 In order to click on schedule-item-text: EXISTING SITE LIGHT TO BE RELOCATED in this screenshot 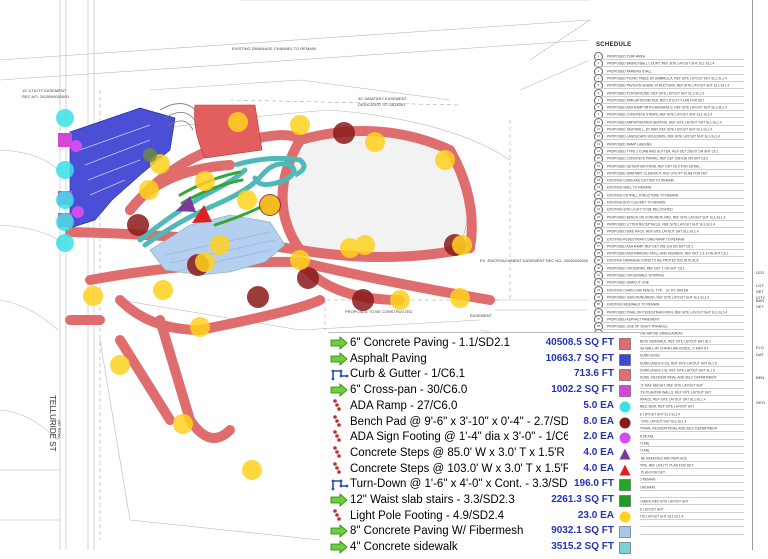, I will do `click(640, 209)`.